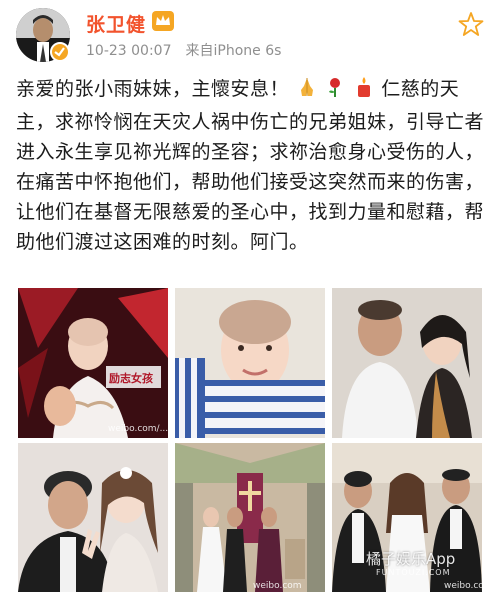  Describe the element at coordinates (250, 35) in the screenshot. I see `post-header: 张卫健 10-23 00:07 来自iPhone 6s` at that location.